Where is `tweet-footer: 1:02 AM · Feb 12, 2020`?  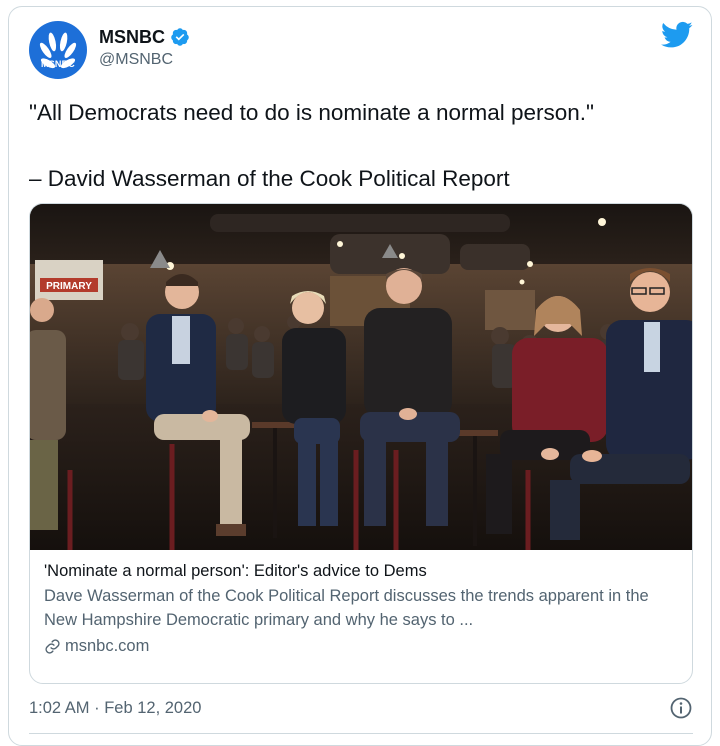 tweet-footer: 1:02 AM · Feb 12, 2020 is located at coordinates (361, 708).